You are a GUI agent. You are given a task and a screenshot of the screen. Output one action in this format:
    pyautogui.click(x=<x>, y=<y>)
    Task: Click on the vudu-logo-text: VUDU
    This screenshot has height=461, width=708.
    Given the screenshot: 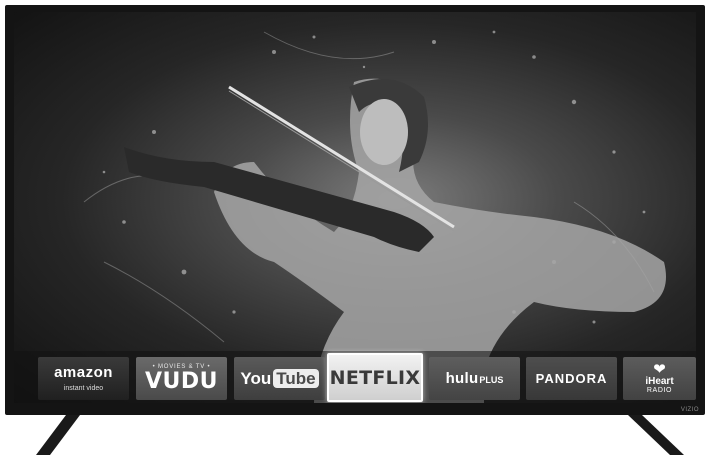 What is the action you would take?
    pyautogui.click(x=181, y=381)
    